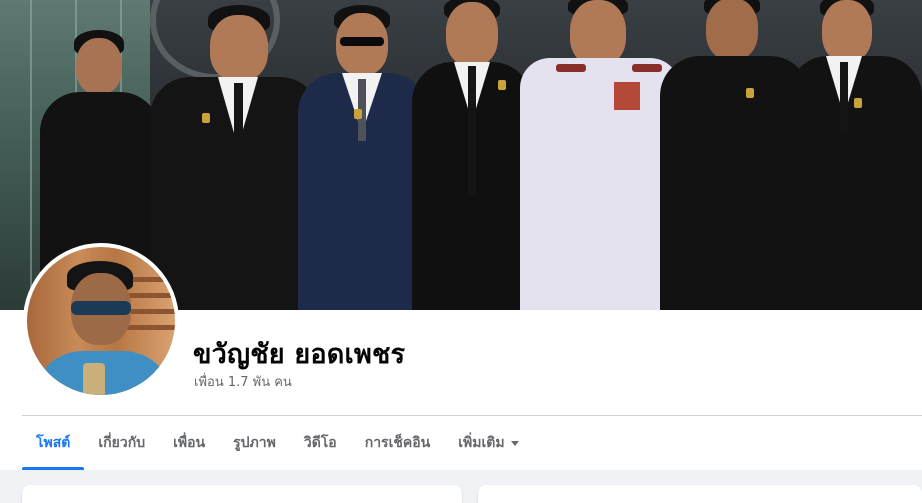 The width and height of the screenshot is (922, 503). I want to click on tab-more: เพิ่มเติม, so click(488, 443).